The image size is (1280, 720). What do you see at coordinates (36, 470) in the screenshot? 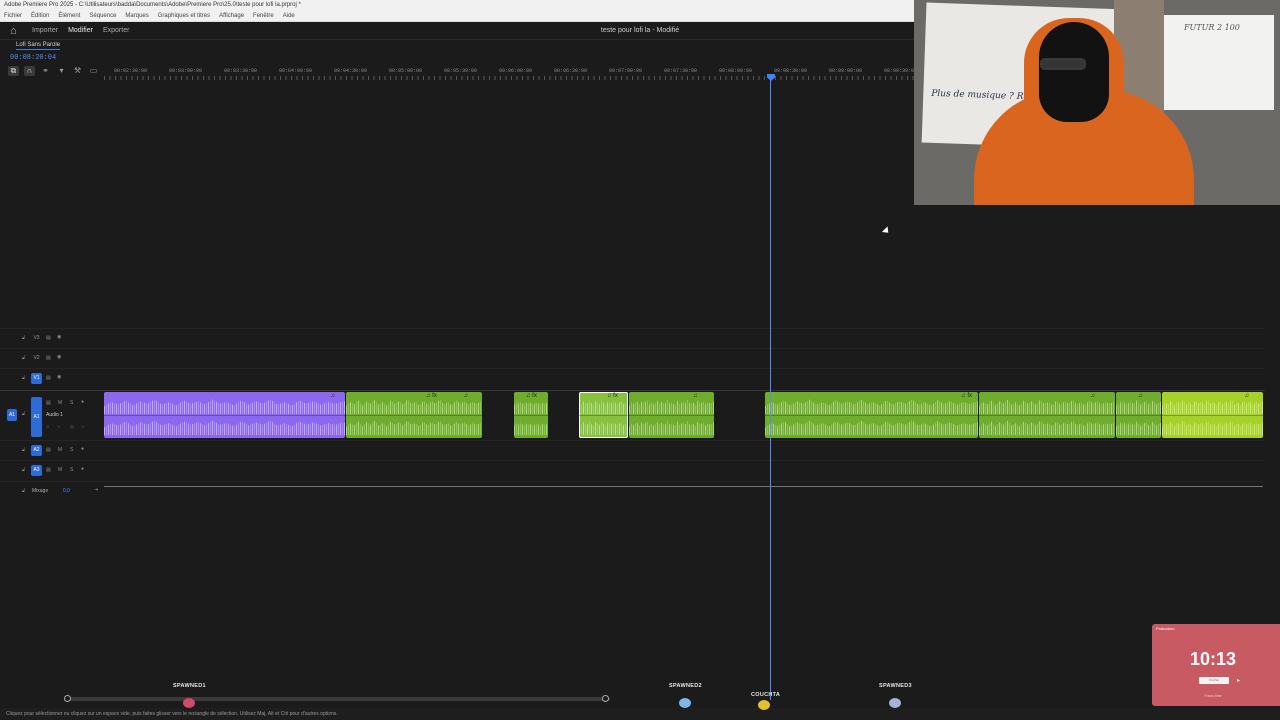
I see `track-target-a3: A3` at bounding box center [36, 470].